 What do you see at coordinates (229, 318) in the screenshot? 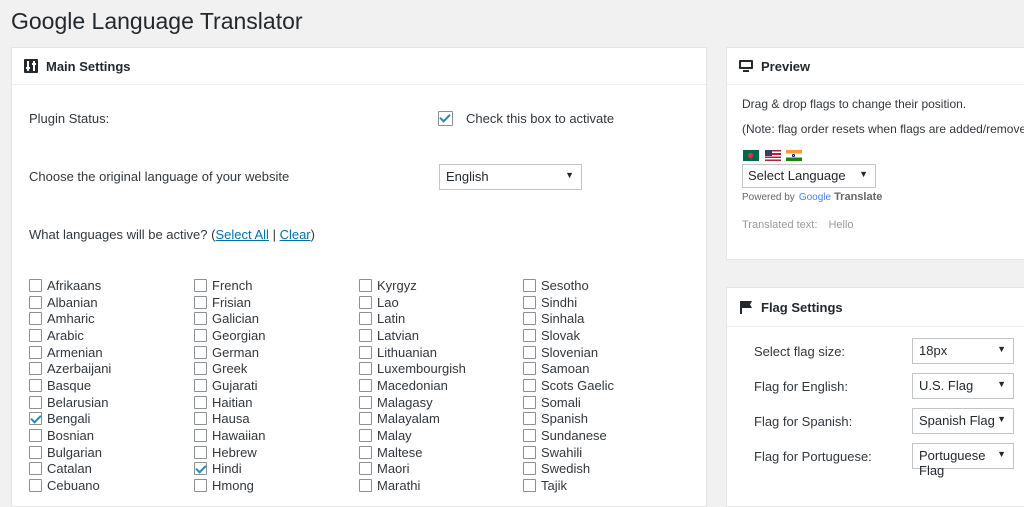
I see `language-option: Galician` at bounding box center [229, 318].